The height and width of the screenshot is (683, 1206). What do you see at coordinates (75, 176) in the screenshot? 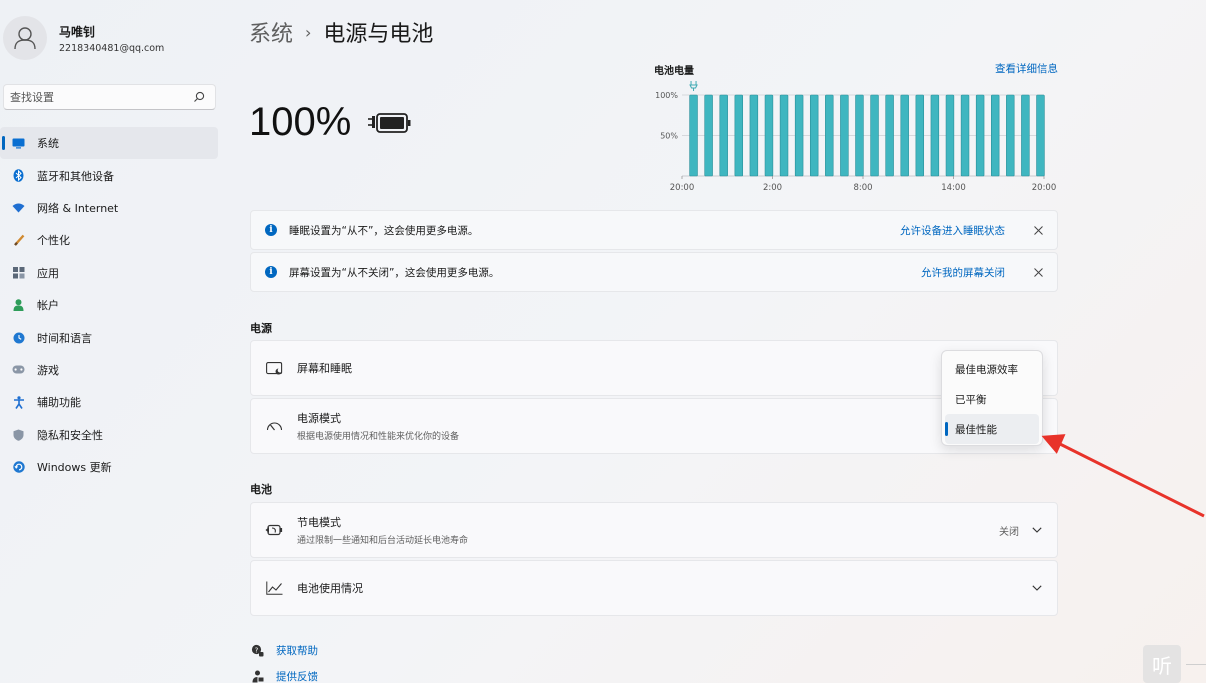
I see `sidebar-item-label: 蓝牙和其他设备` at bounding box center [75, 176].